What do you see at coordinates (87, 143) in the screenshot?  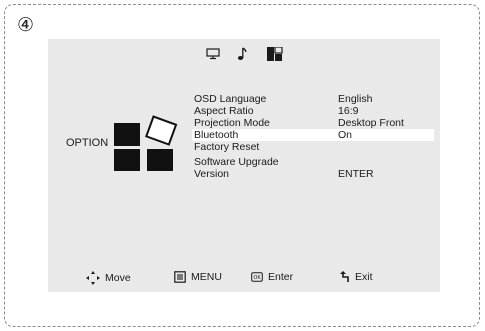 I see `menu-section-label: OPTION` at bounding box center [87, 143].